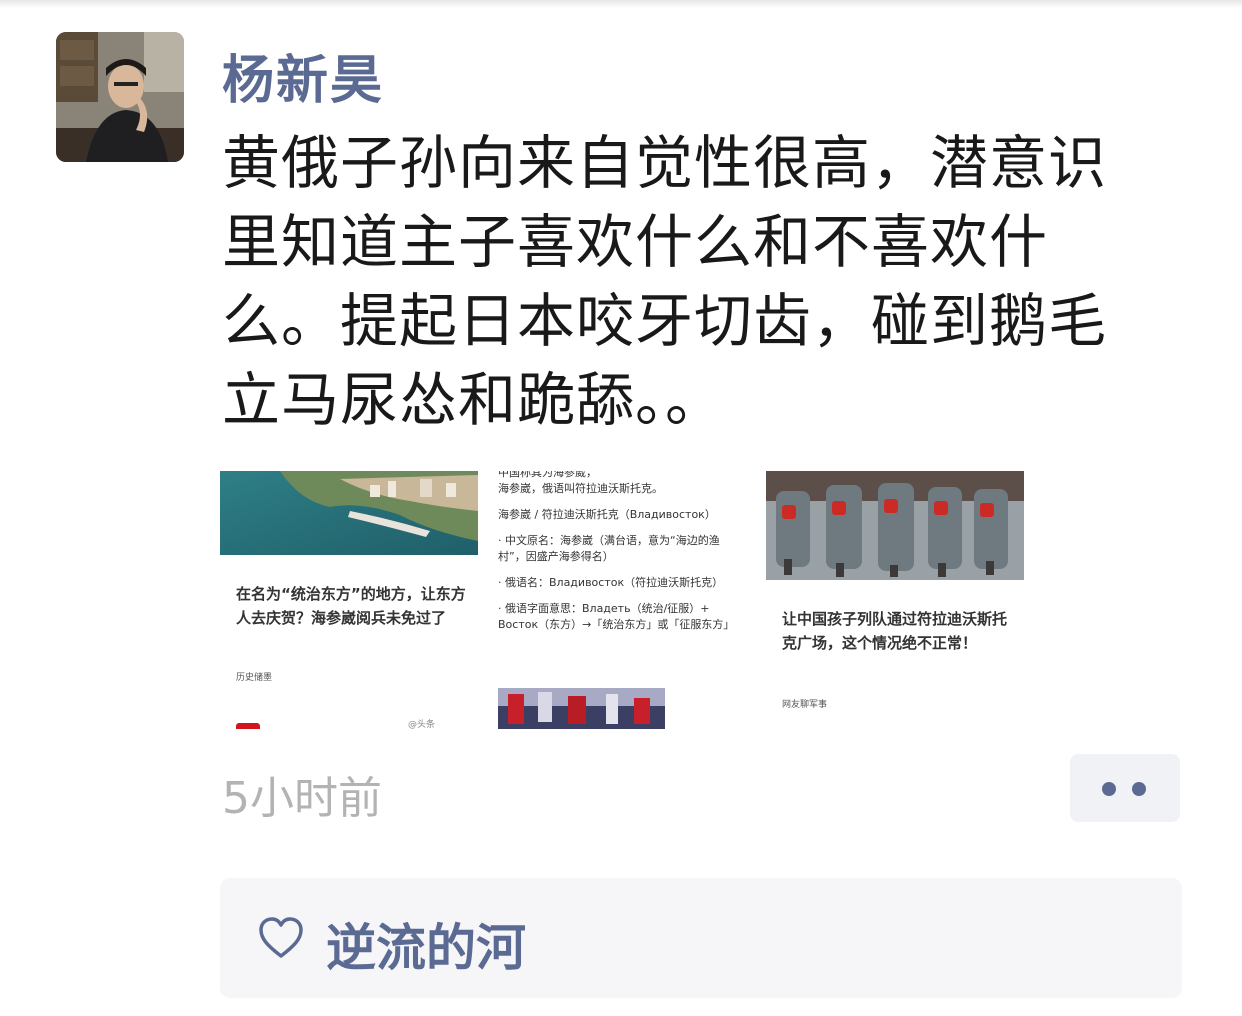 The width and height of the screenshot is (1242, 1016). I want to click on marching-photo, so click(895, 525).